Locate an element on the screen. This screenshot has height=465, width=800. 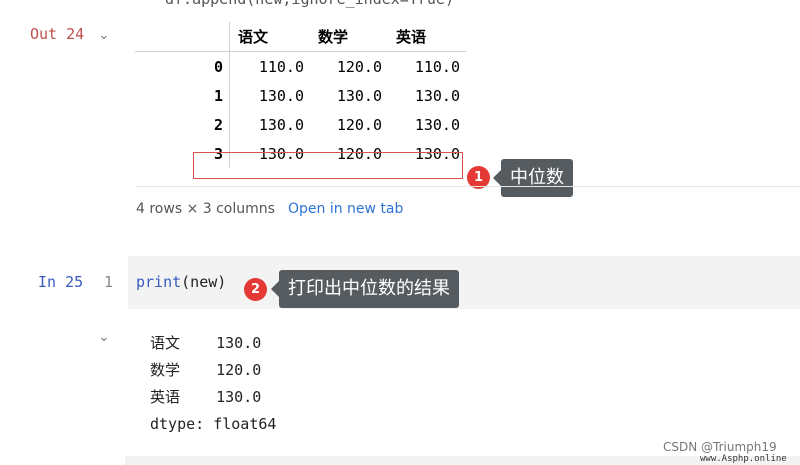
index-header is located at coordinates (182, 37).